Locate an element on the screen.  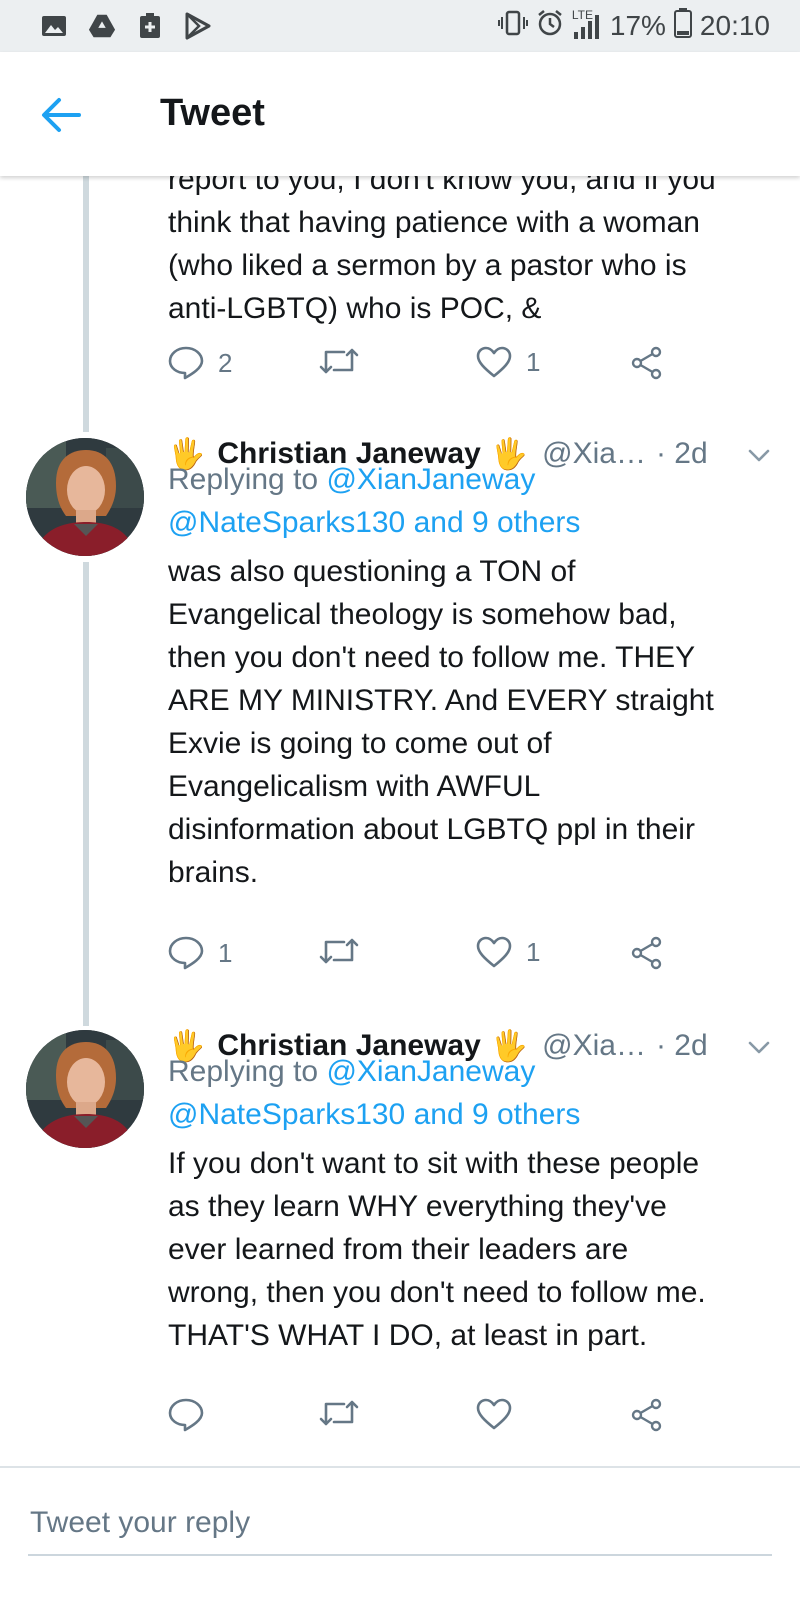
tweet-text-line: brains. is located at coordinates (213, 872).